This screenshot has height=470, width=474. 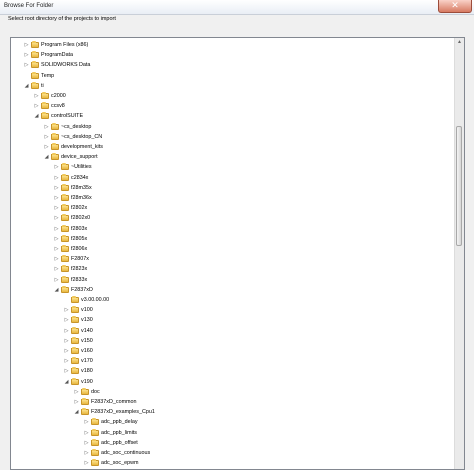 I want to click on scroll-up-icon: ▲, so click(x=459, y=42).